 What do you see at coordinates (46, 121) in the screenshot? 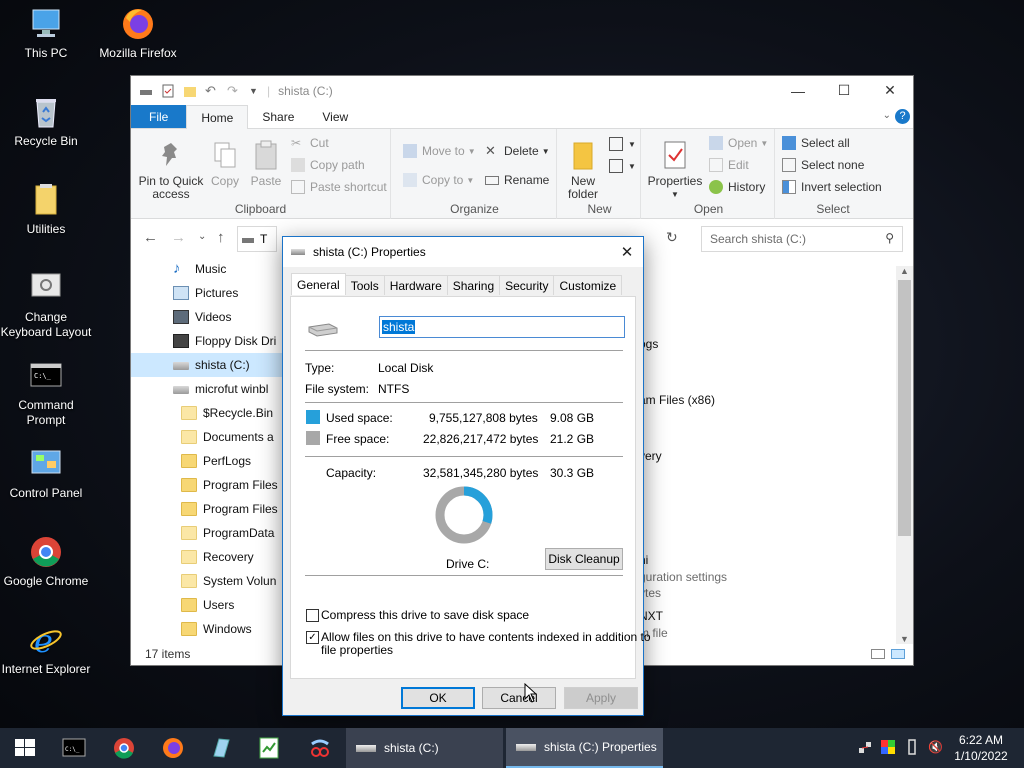
I see `desktop-icon-recycle-bin: Recycle Bin` at bounding box center [46, 121].